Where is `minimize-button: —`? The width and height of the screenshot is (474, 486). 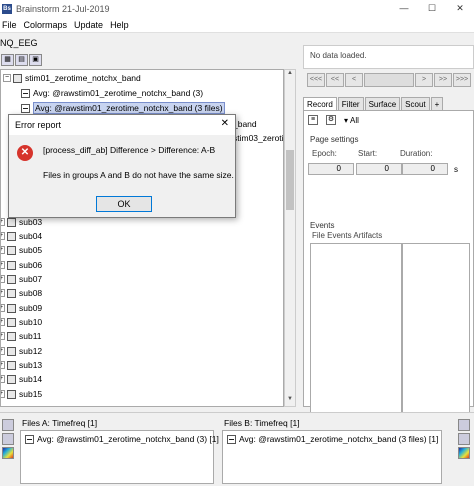 minimize-button: — is located at coordinates (404, 8).